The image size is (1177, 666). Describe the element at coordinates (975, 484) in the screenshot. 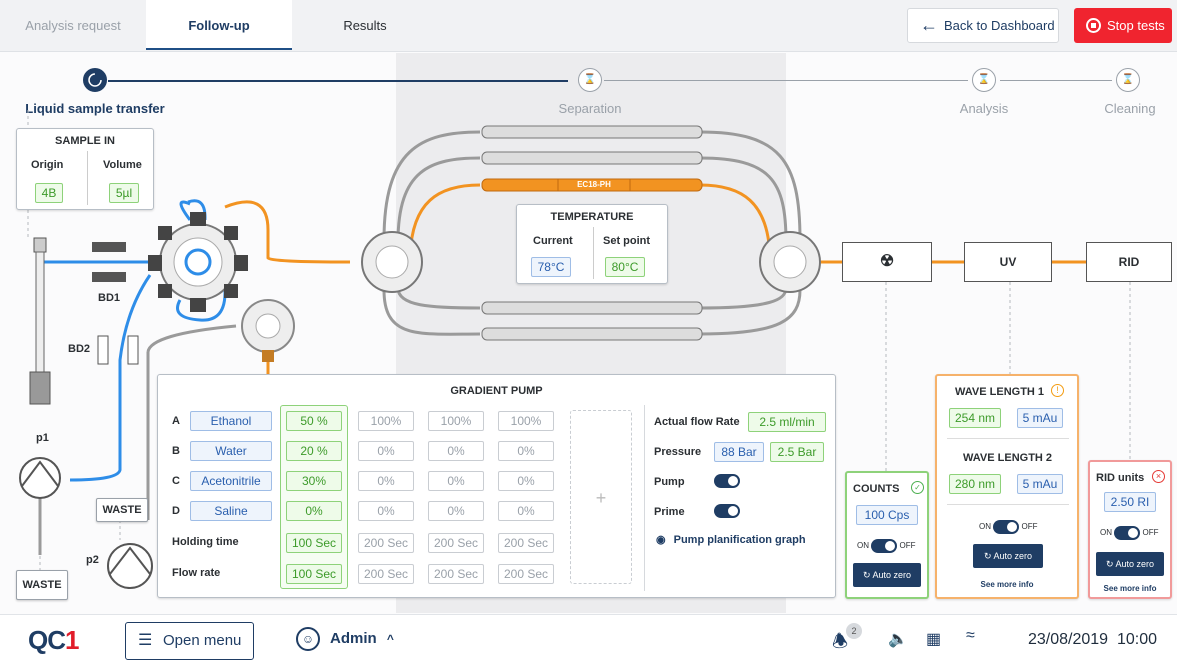

I see `wl2-value: 280 nm` at that location.